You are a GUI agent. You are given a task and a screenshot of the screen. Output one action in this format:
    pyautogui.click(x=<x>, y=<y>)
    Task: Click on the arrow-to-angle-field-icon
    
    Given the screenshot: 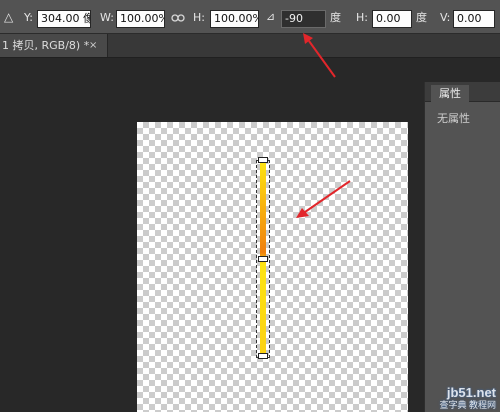 What is the action you would take?
    pyautogui.click(x=319, y=55)
    